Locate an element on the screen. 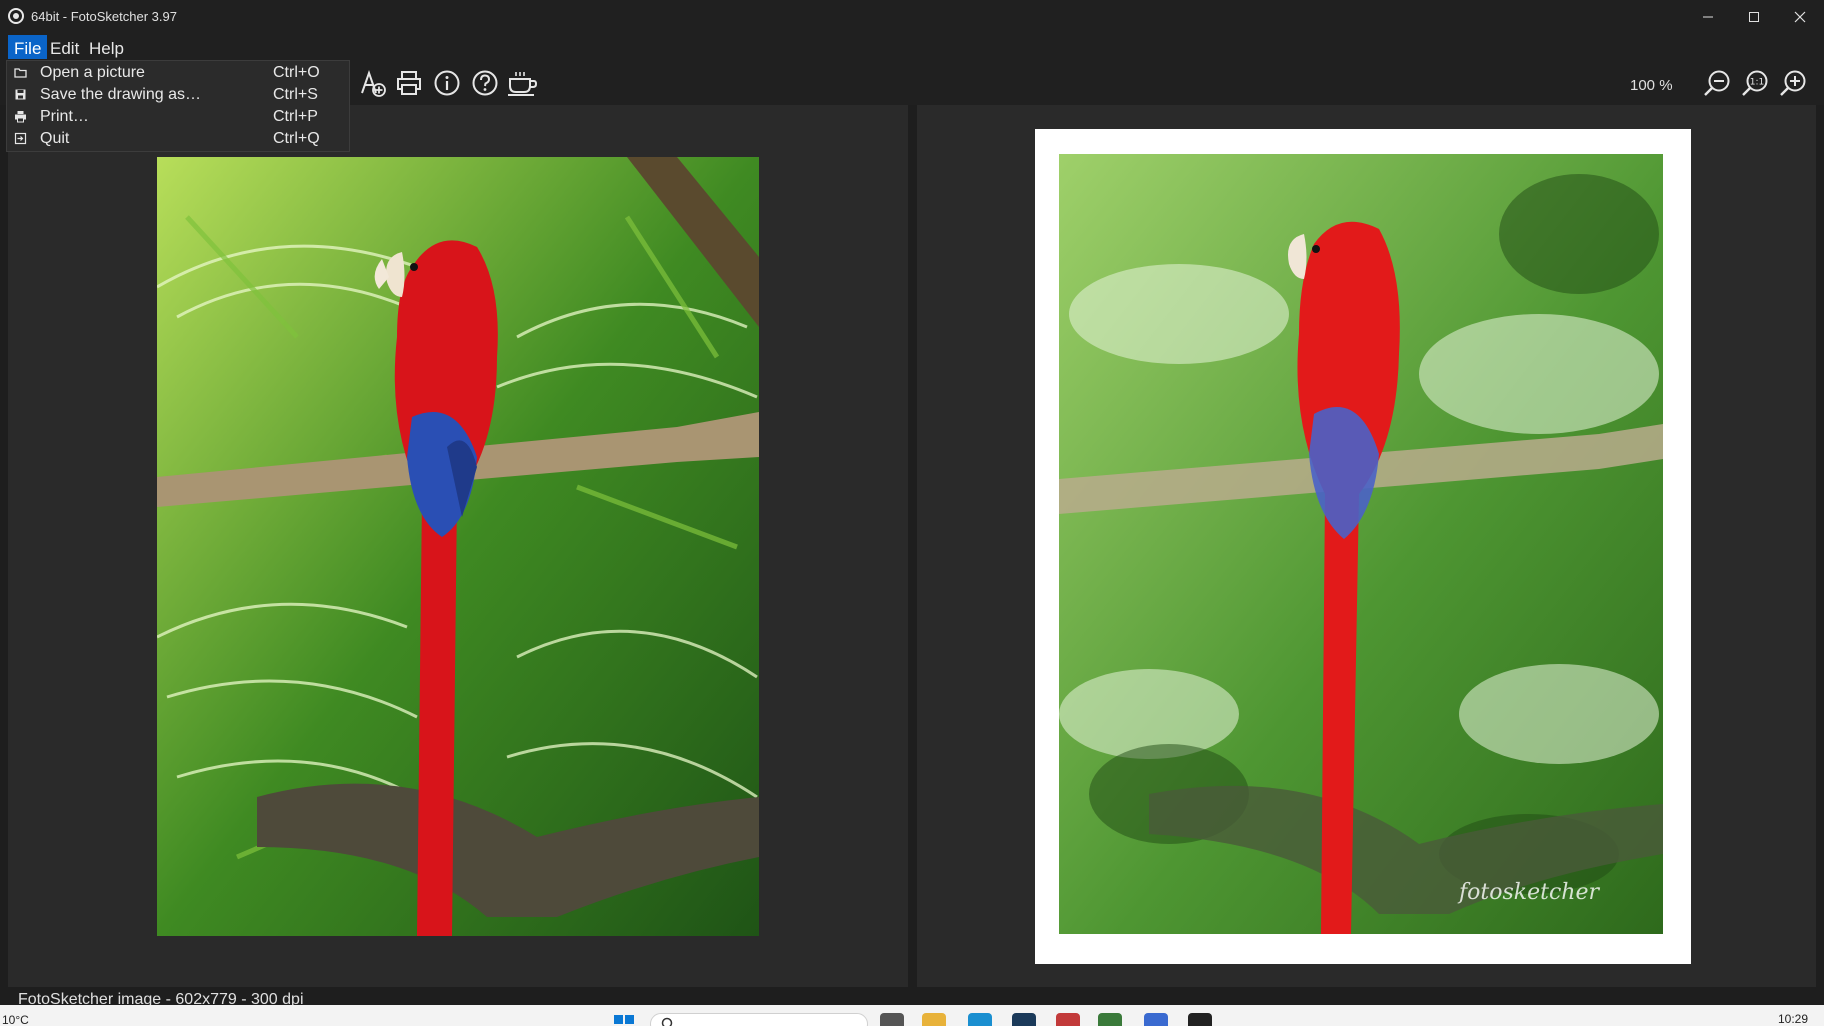 This screenshot has height=1026, width=1824. info-button is located at coordinates (447, 83).